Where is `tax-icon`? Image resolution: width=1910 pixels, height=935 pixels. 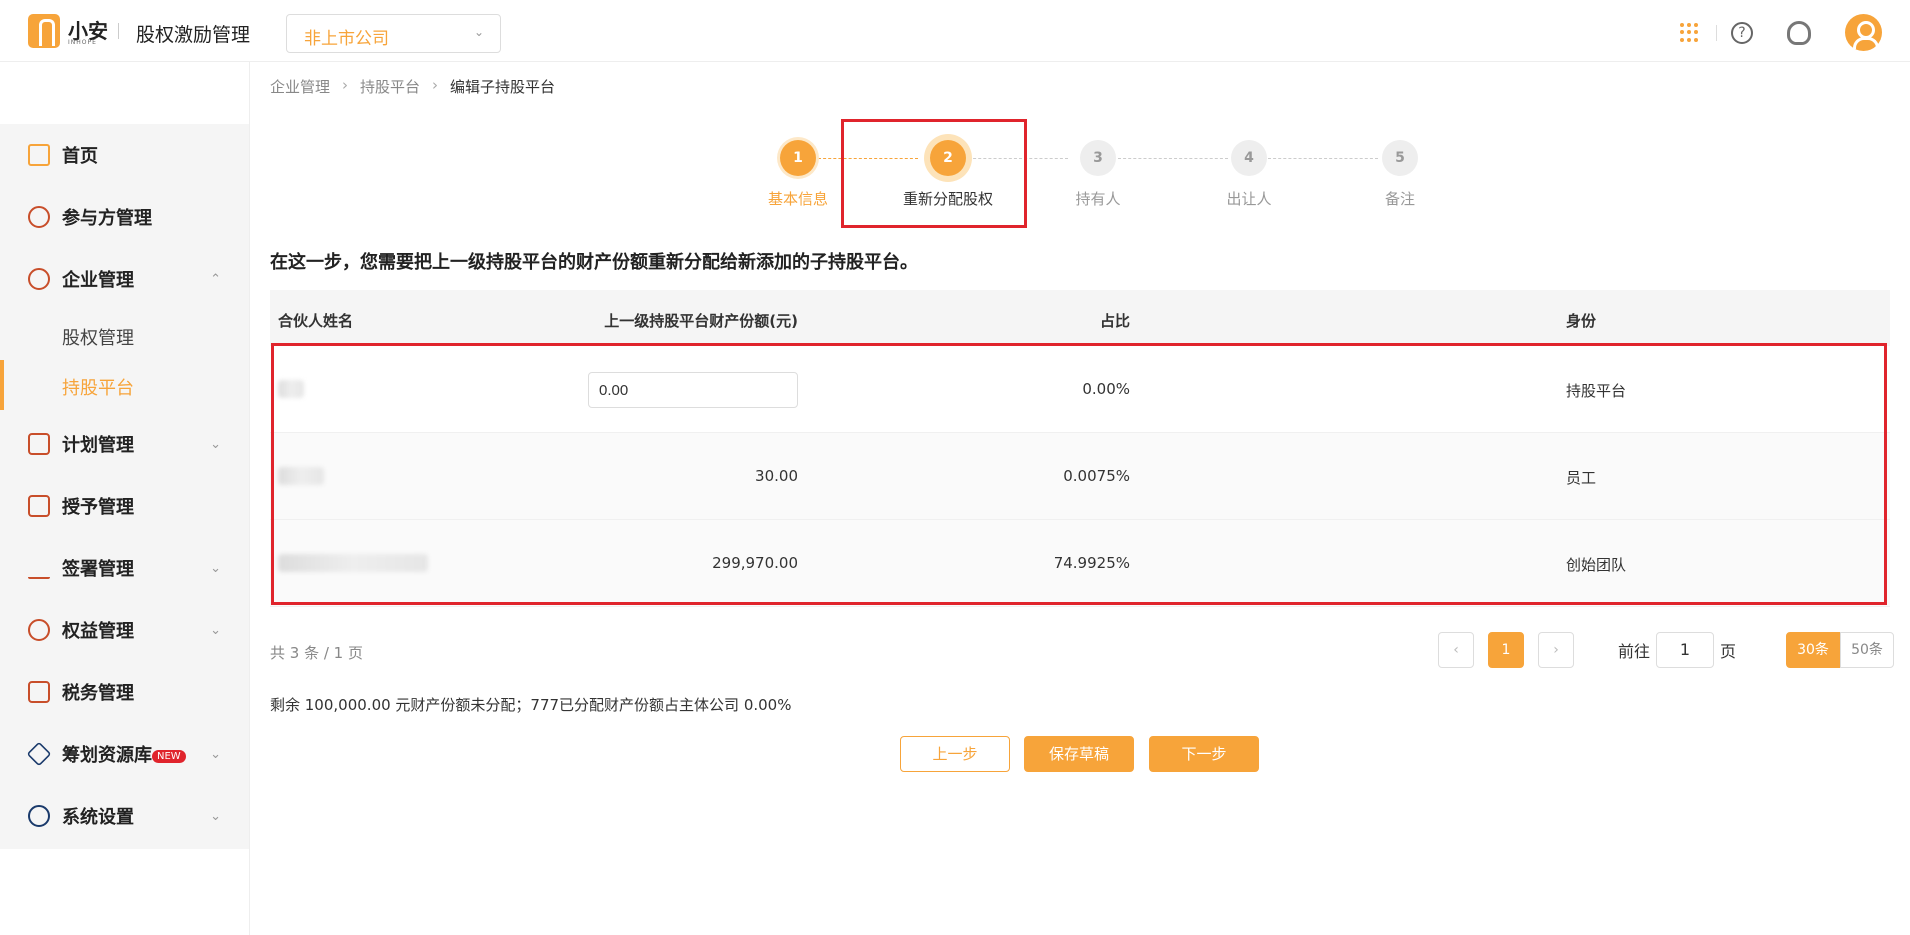
tax-icon is located at coordinates (39, 692).